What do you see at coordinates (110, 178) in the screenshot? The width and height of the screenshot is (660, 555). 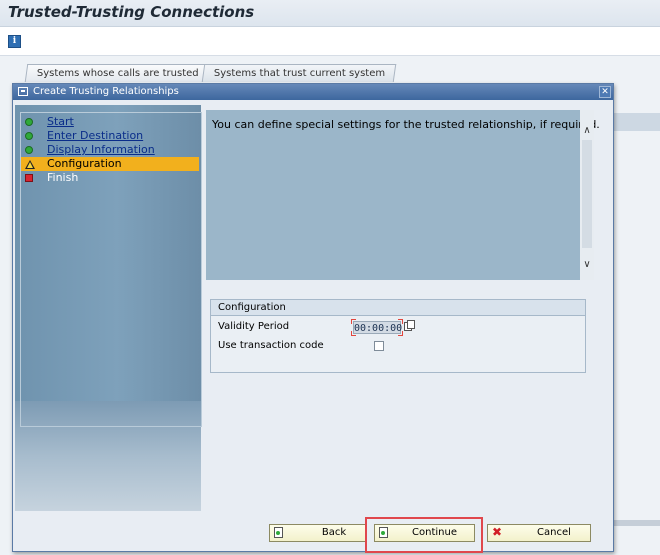 I see `step-finish: Finish` at bounding box center [110, 178].